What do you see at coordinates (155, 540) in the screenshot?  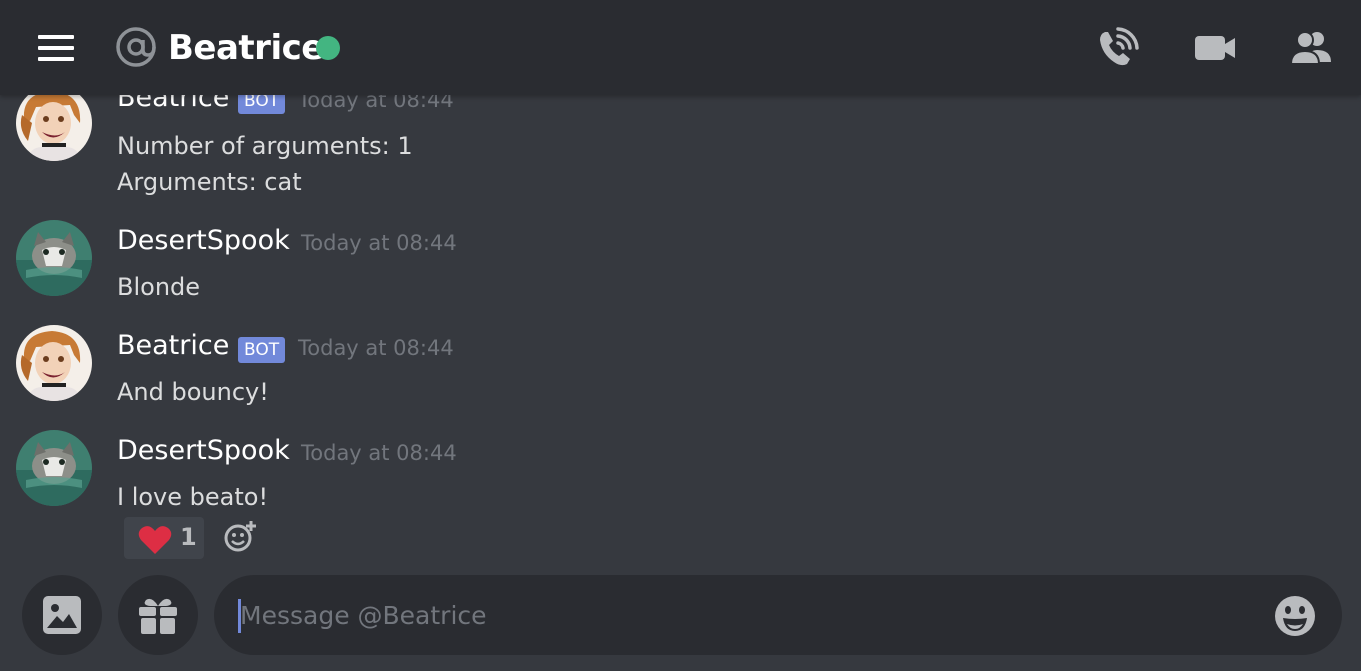 I see `heart-icon` at bounding box center [155, 540].